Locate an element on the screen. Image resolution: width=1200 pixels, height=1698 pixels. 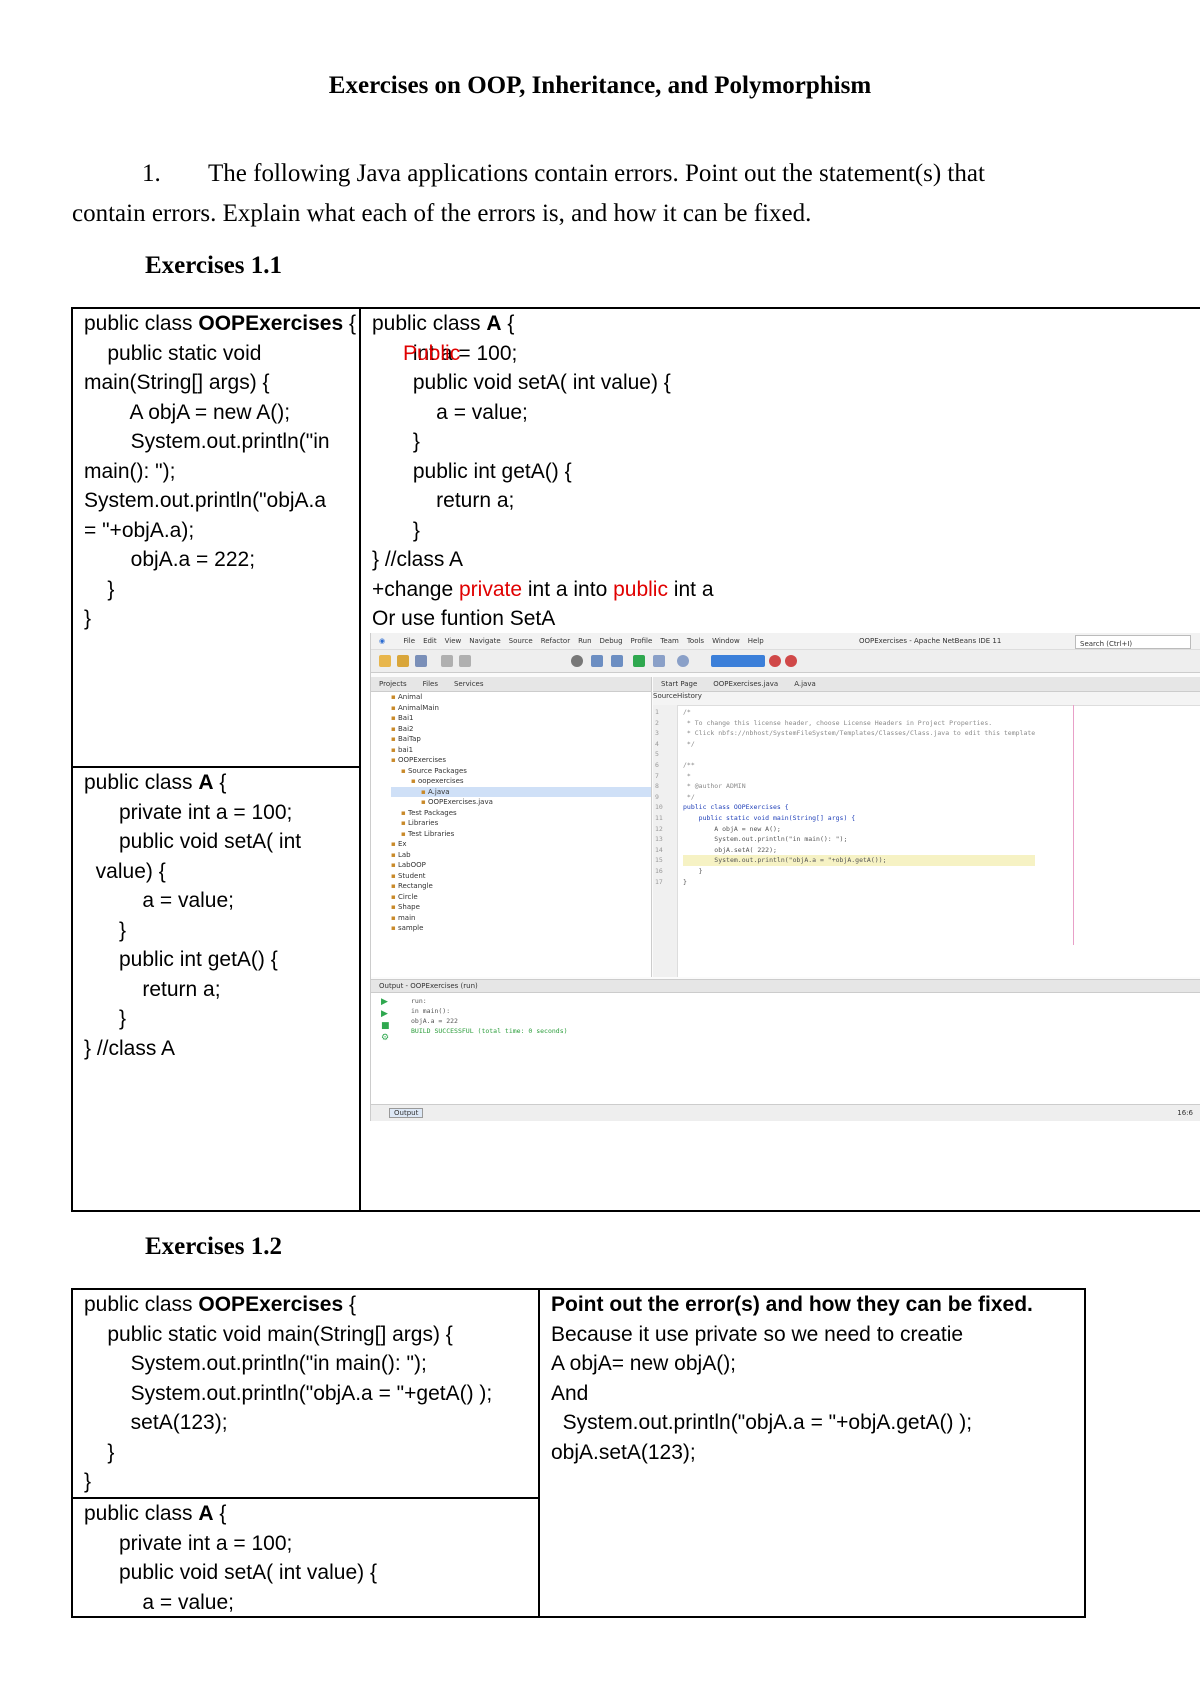
ide-output-title: Output - OOPExercises (run) is located at coordinates (785, 986).